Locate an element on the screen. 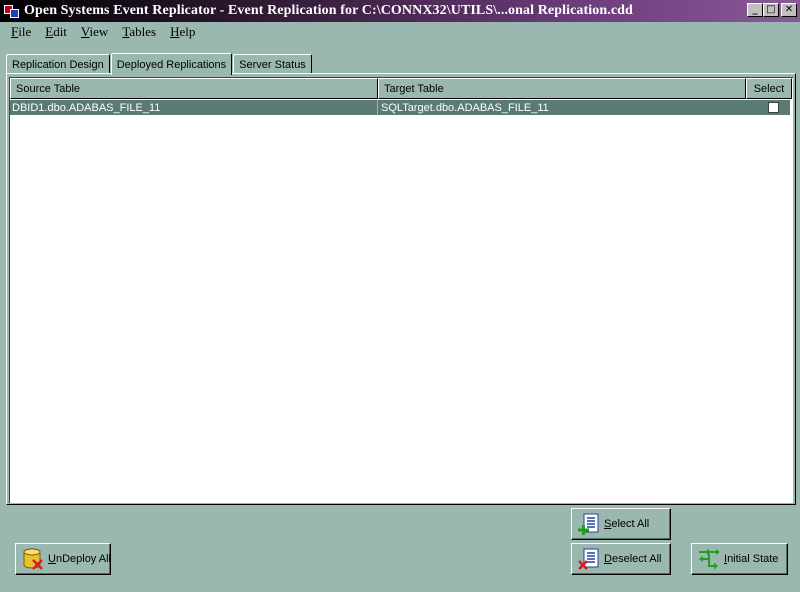 Image resolution: width=800 pixels, height=592 pixels. select-cell is located at coordinates (768, 107).